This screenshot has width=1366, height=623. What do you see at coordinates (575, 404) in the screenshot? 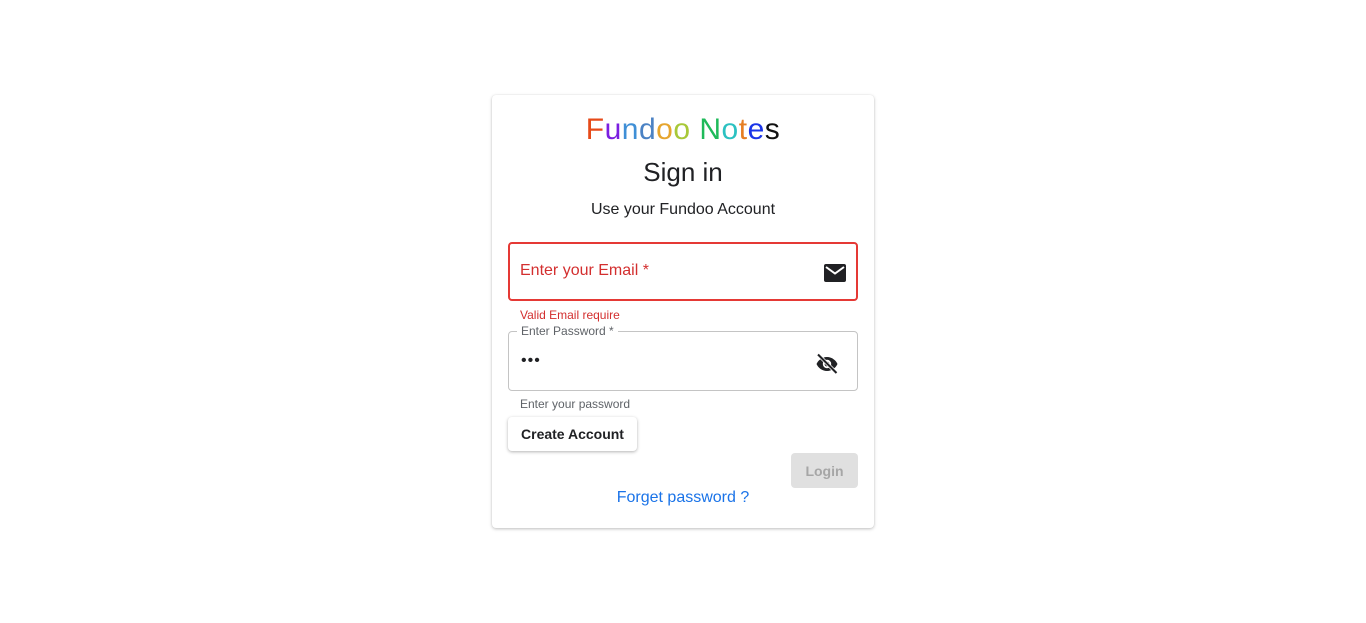
I see `password-helper-text: Enter your password` at bounding box center [575, 404].